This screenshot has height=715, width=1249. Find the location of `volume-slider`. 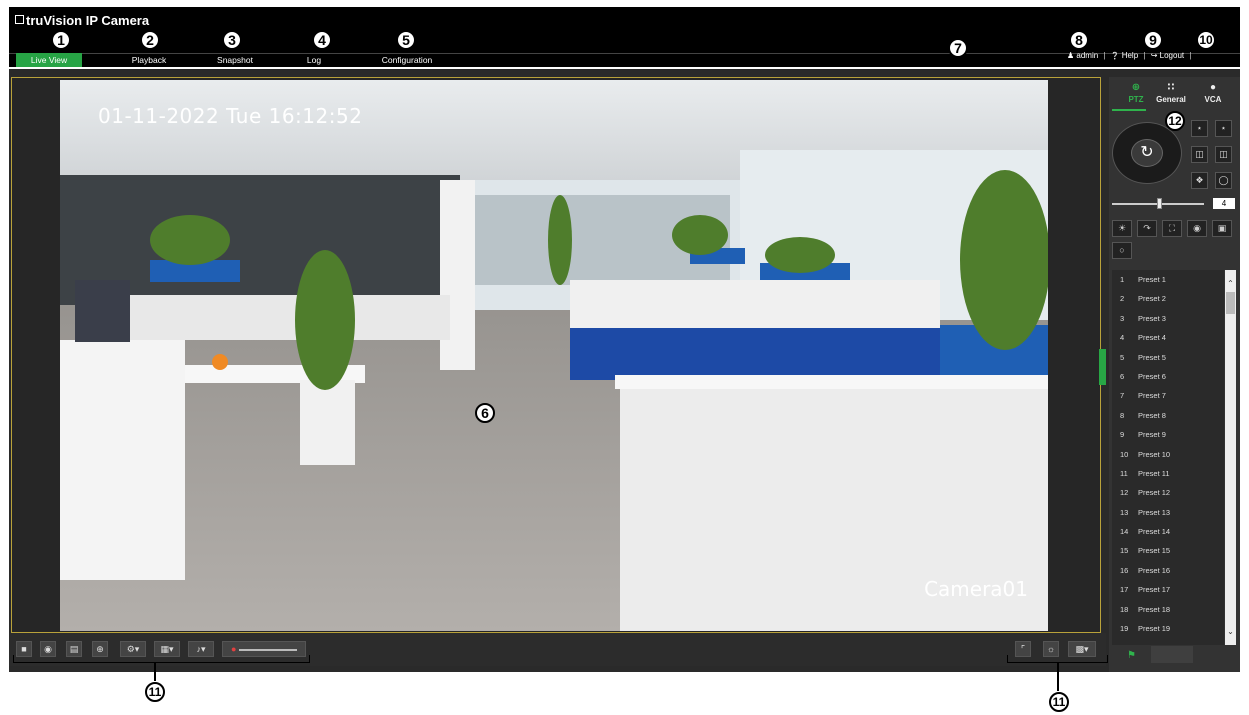

volume-slider is located at coordinates (267, 649).